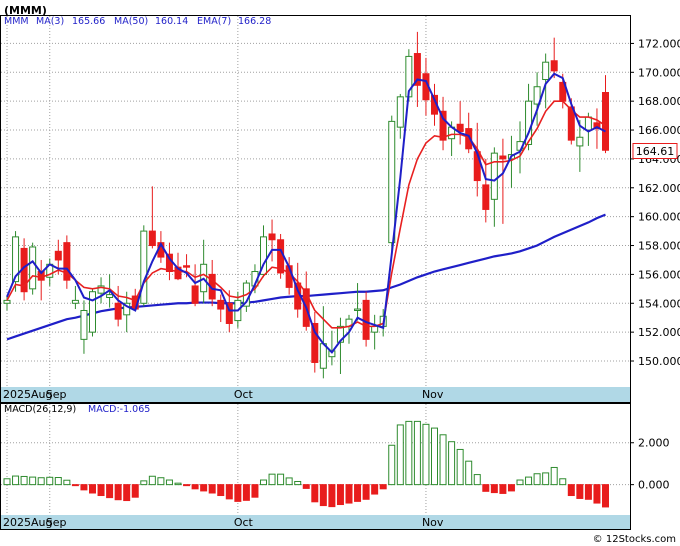  I want to click on price-date-axis-band, so click(315, 394).